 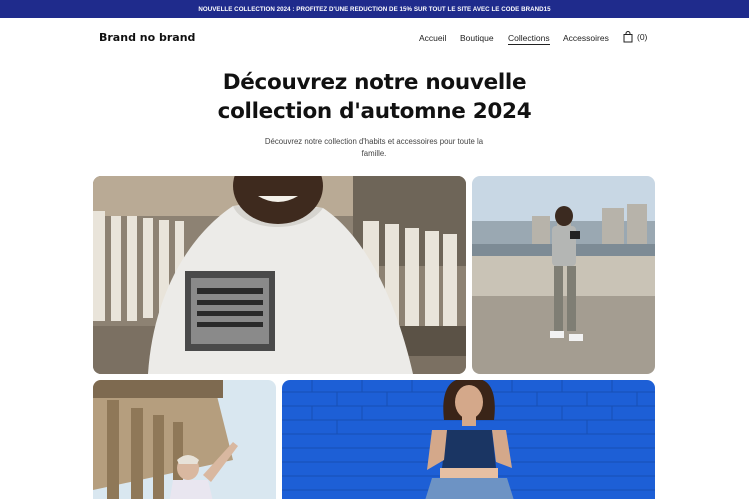 What do you see at coordinates (468, 439) in the screenshot?
I see `woman-blue-brick-wall-photo` at bounding box center [468, 439].